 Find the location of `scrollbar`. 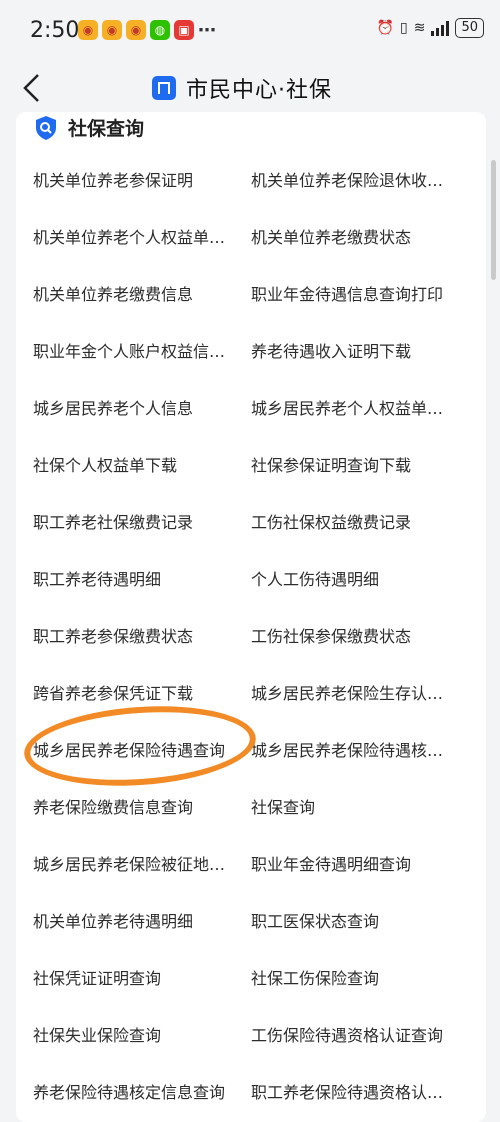

scrollbar is located at coordinates (493, 220).